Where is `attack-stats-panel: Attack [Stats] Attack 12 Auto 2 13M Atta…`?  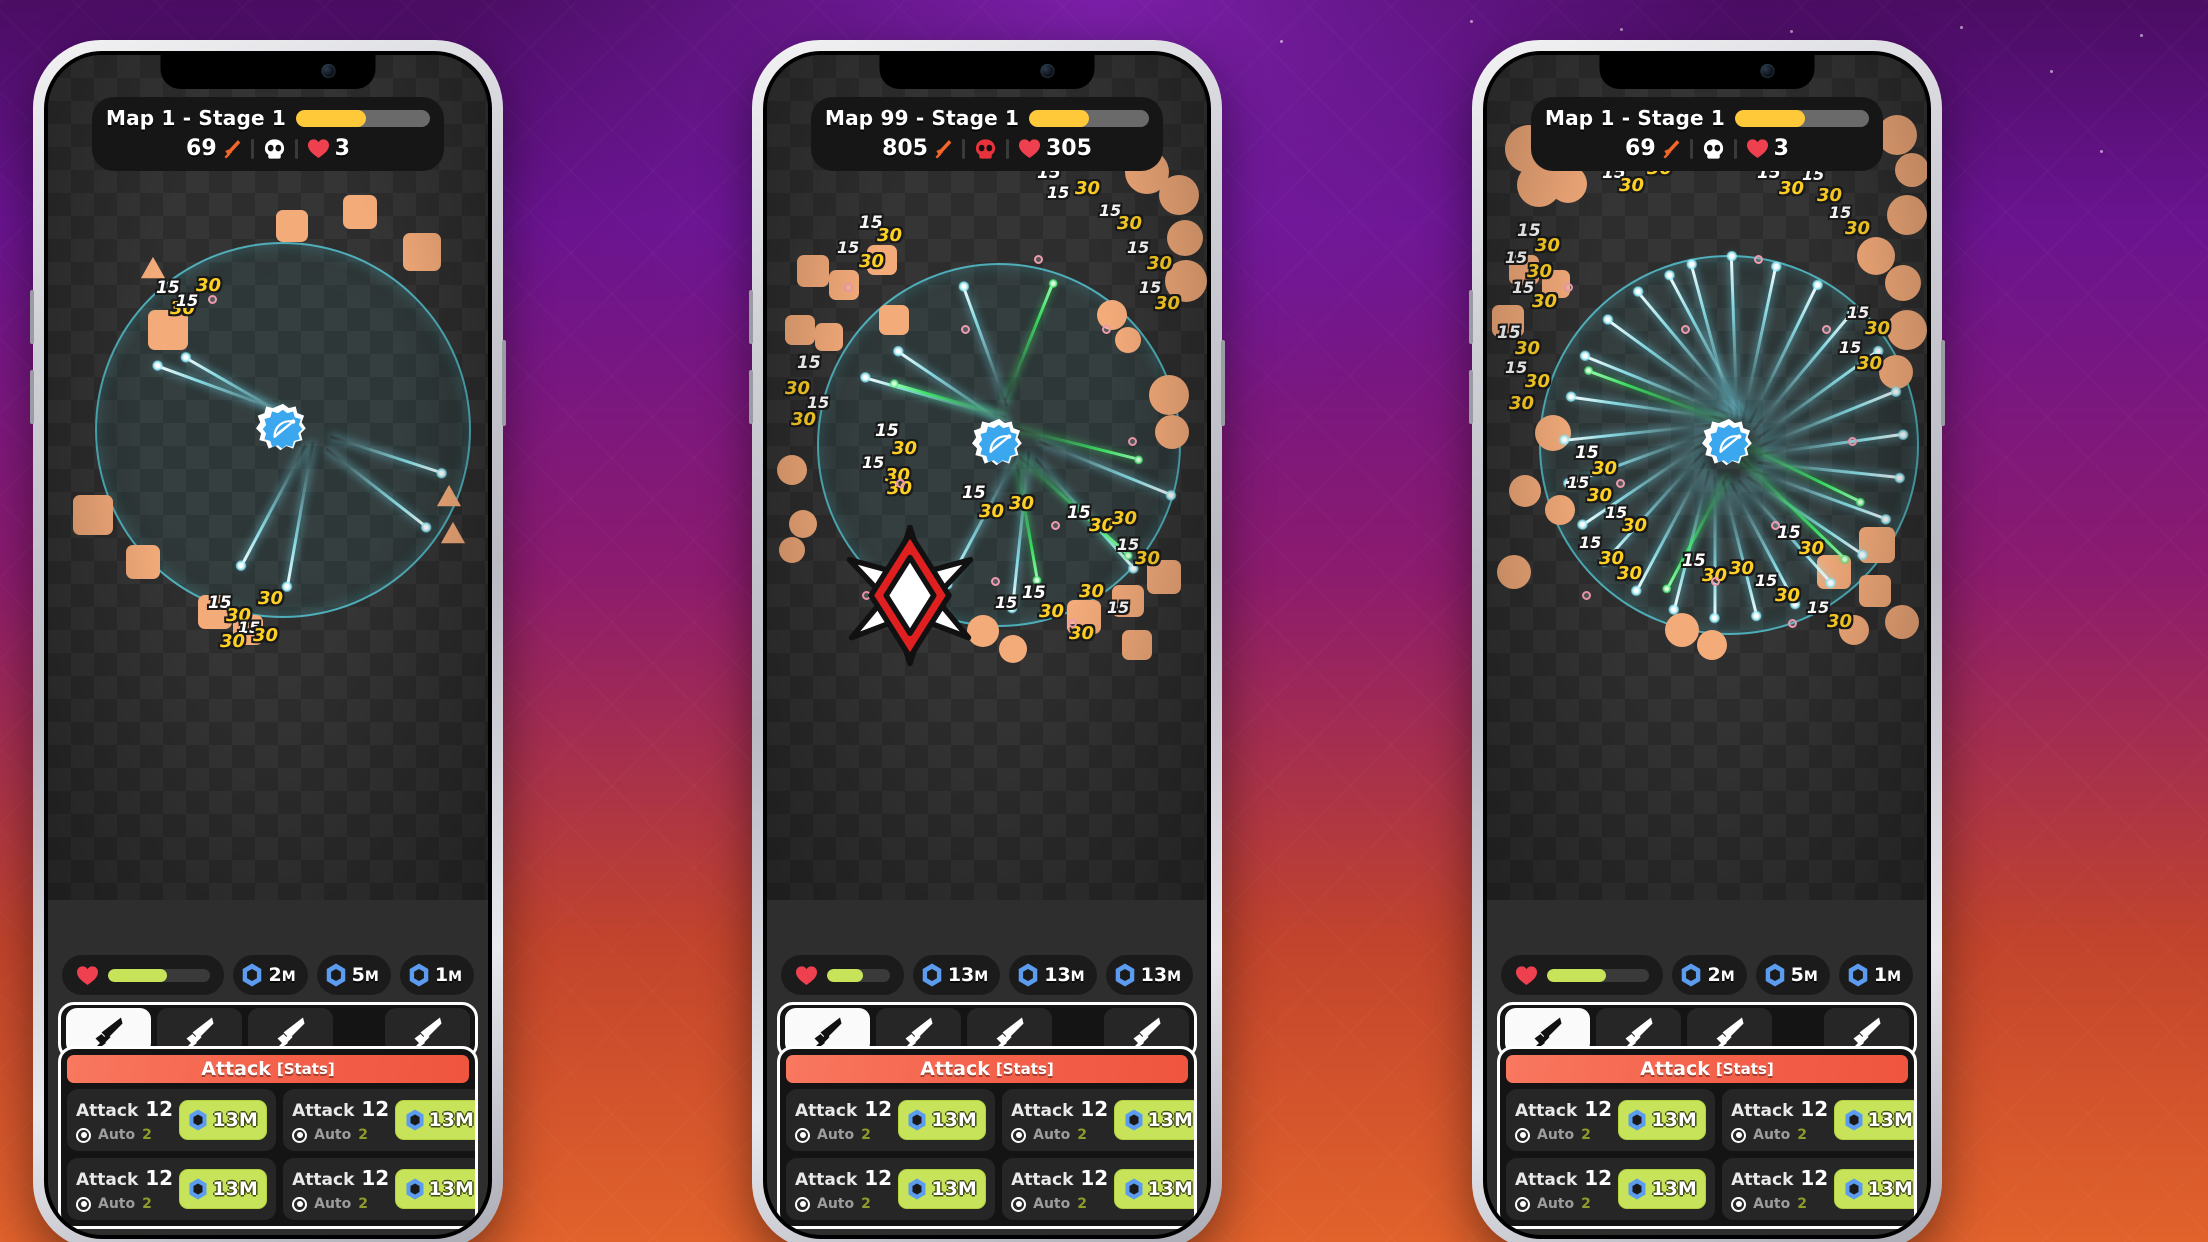 attack-stats-panel: Attack [Stats] Attack 12 Auto 2 13M Atta… is located at coordinates (1707, 1137).